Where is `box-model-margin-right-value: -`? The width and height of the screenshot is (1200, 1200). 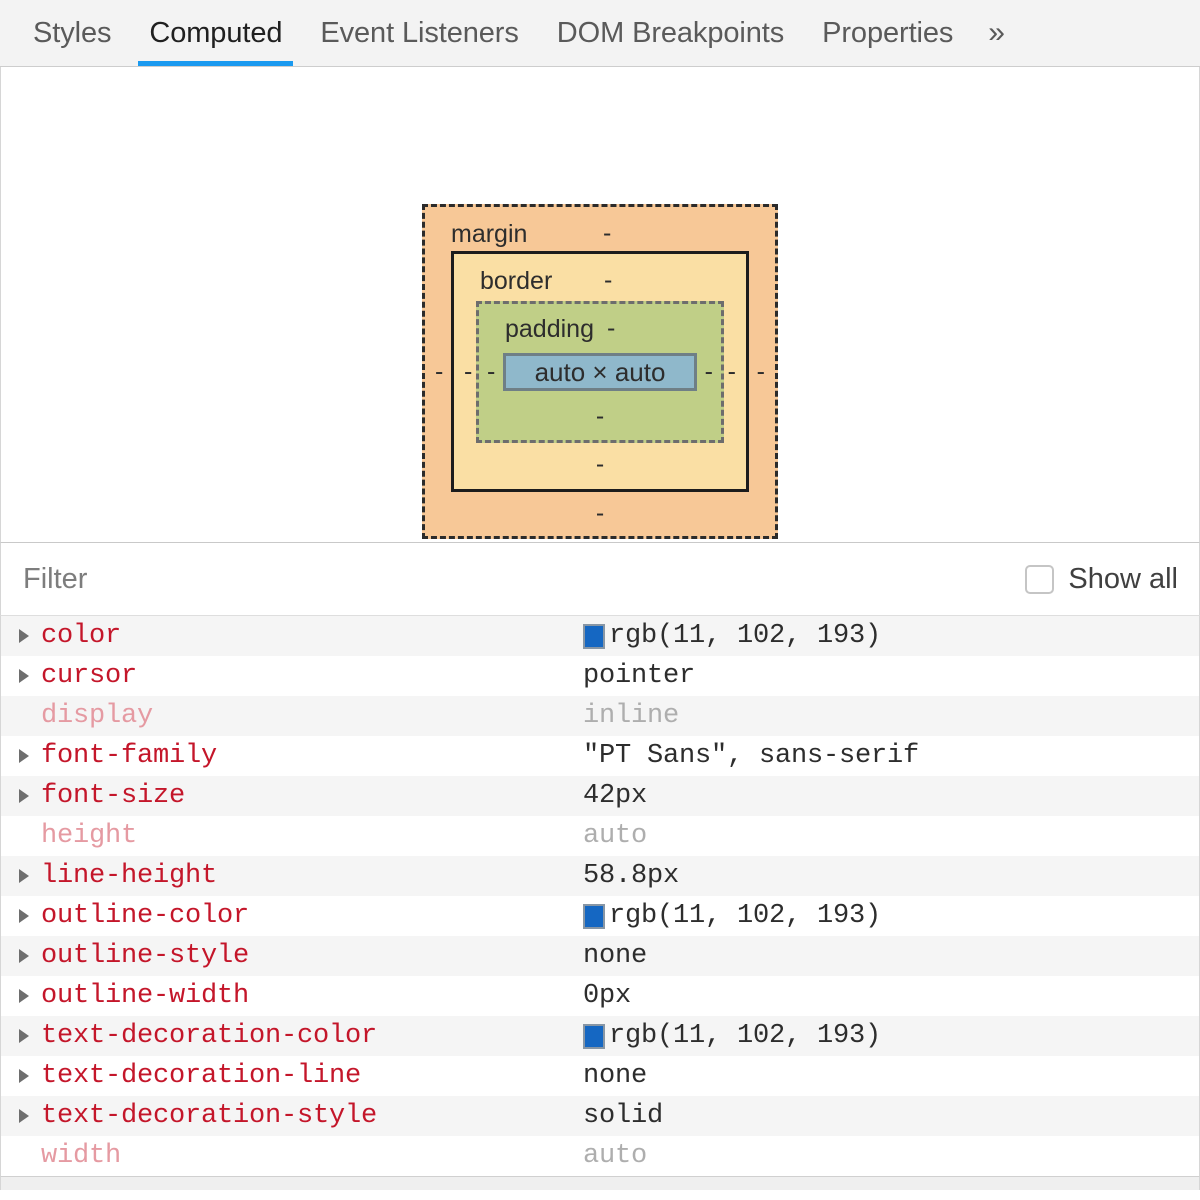
box-model-margin-right-value: - is located at coordinates (761, 371).